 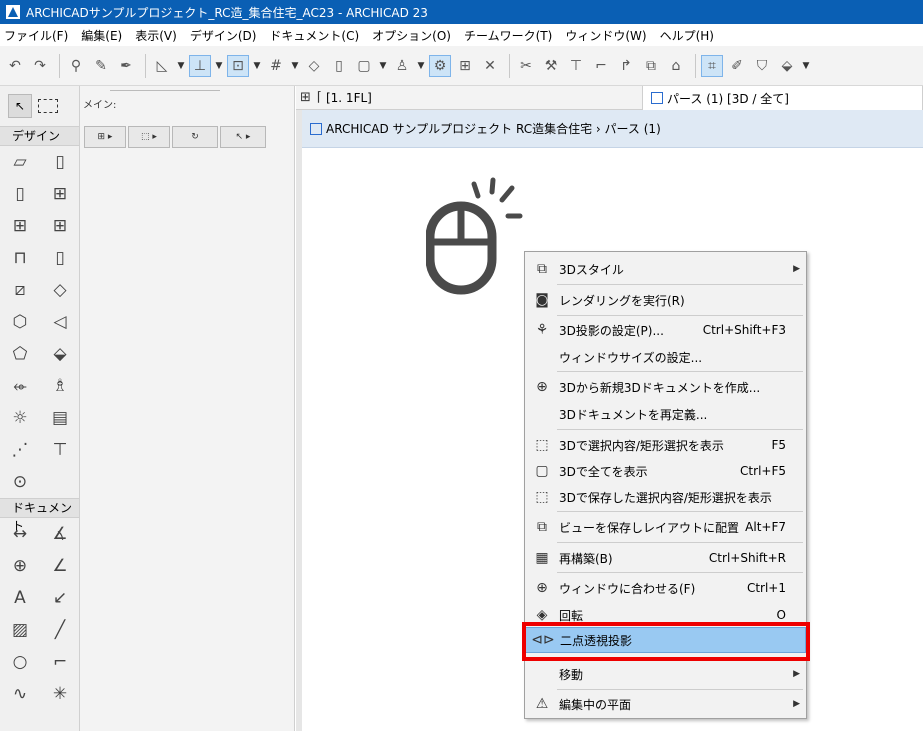 What do you see at coordinates (339, 66) in the screenshot?
I see `pencil-icon: ▯` at bounding box center [339, 66].